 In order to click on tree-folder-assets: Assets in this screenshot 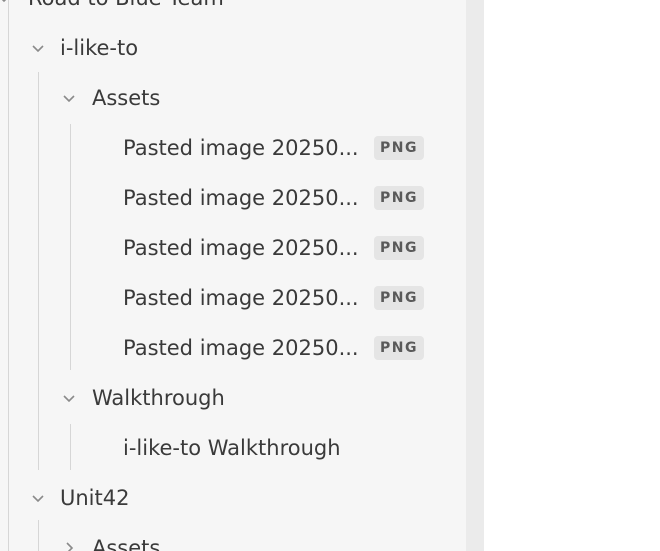, I will do `click(233, 98)`.